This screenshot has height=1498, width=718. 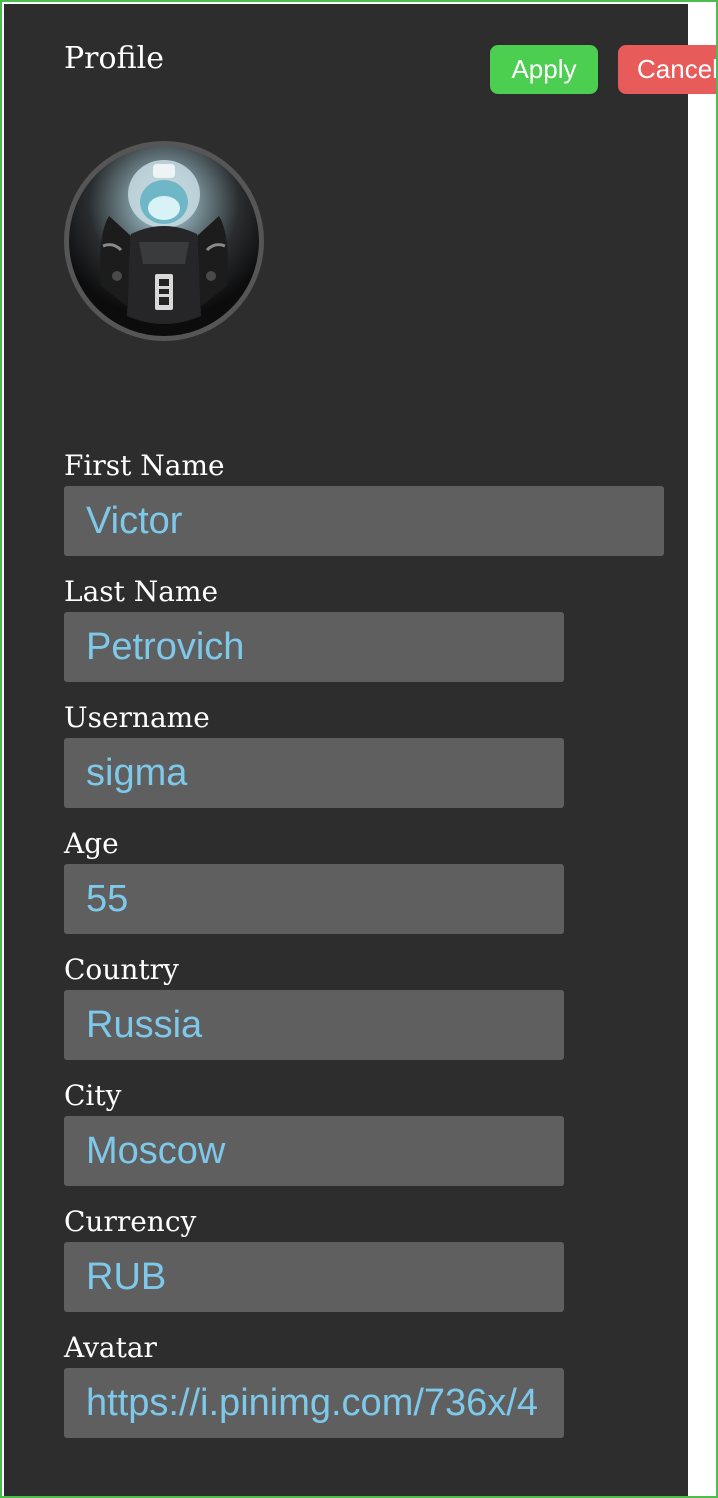 I want to click on last-name-label: Last Name, so click(x=141, y=591).